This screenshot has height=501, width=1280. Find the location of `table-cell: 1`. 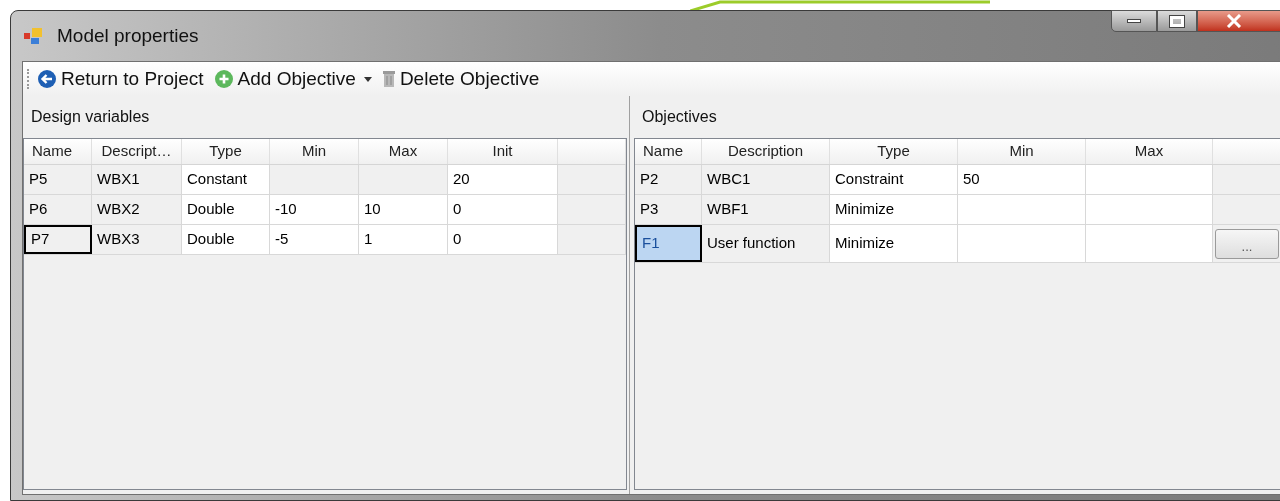

table-cell: 1 is located at coordinates (403, 239).